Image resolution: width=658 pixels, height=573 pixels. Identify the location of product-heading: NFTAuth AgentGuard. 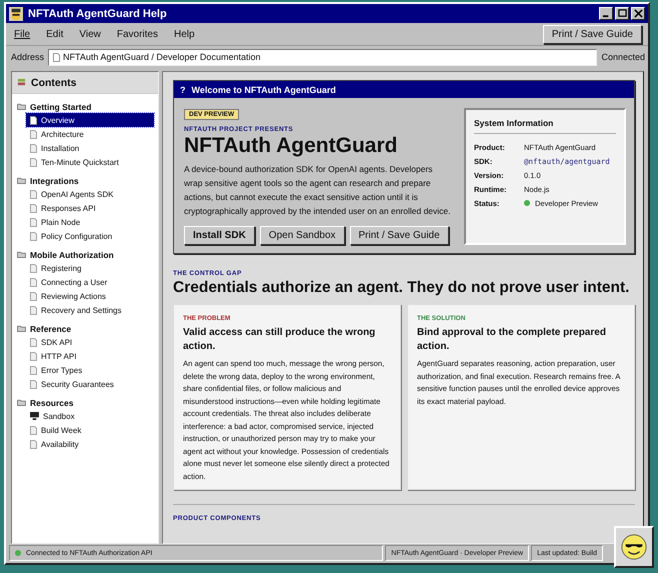
(291, 146).